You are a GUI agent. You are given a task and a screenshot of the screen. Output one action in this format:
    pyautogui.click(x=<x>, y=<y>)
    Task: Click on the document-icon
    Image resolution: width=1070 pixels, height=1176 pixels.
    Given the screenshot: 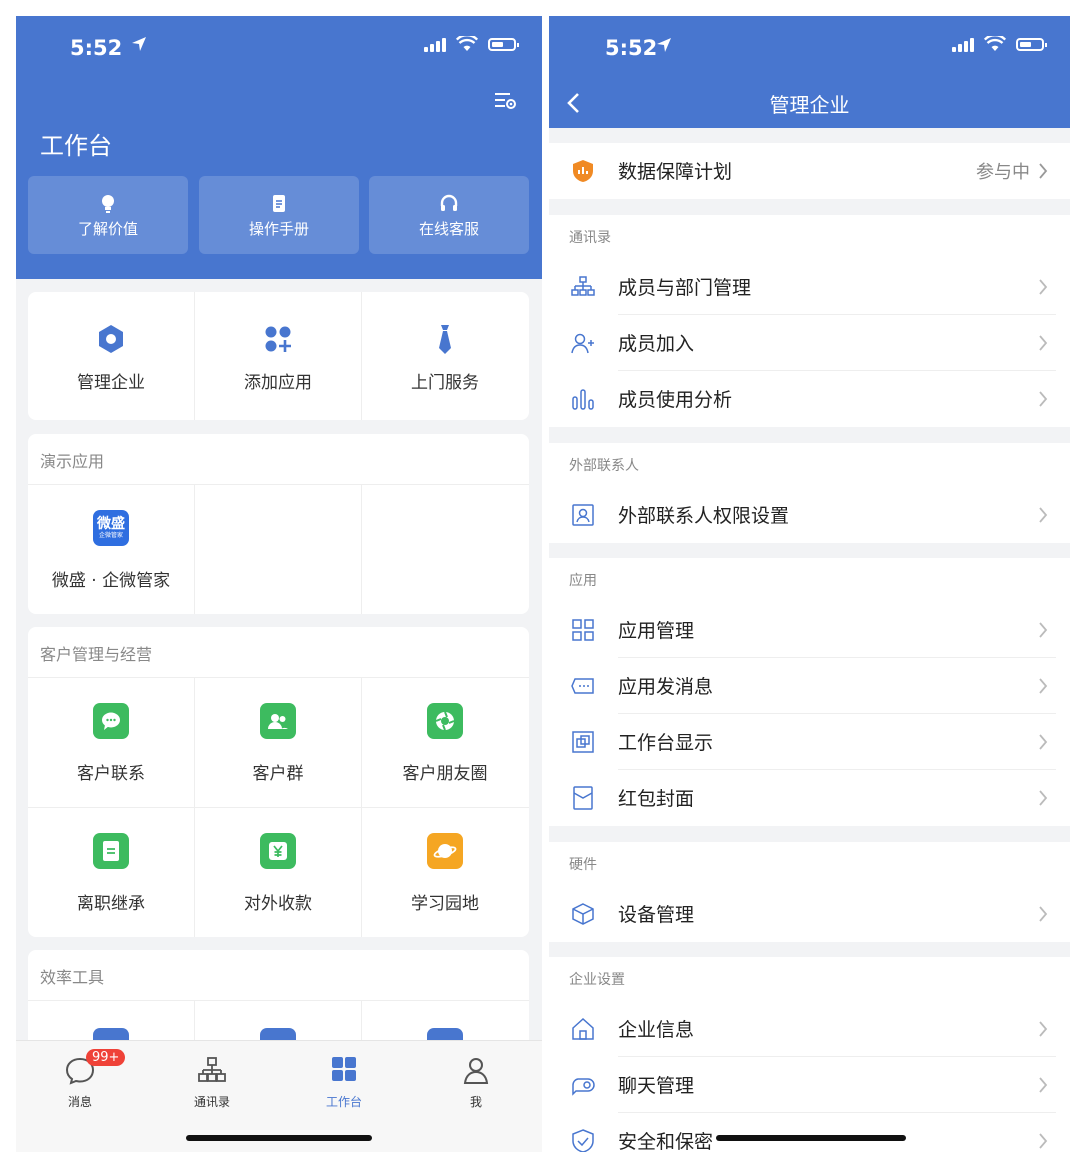 What is the action you would take?
    pyautogui.click(x=279, y=204)
    